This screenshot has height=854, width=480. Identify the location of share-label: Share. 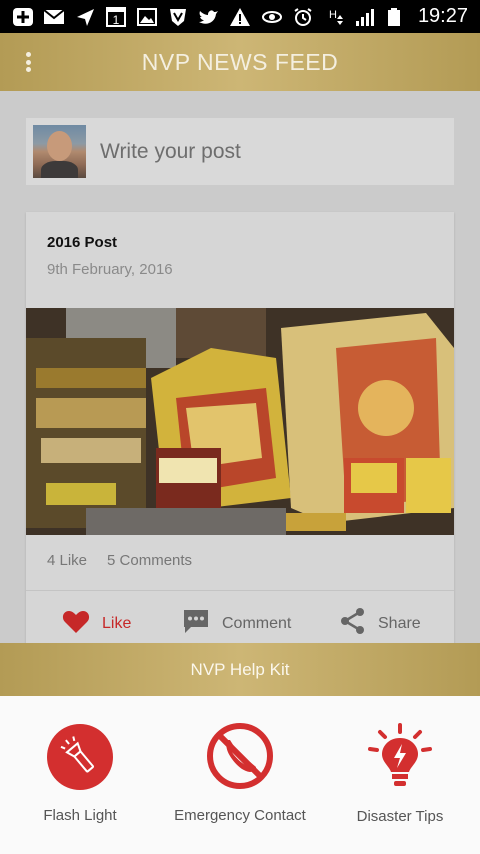
(399, 623).